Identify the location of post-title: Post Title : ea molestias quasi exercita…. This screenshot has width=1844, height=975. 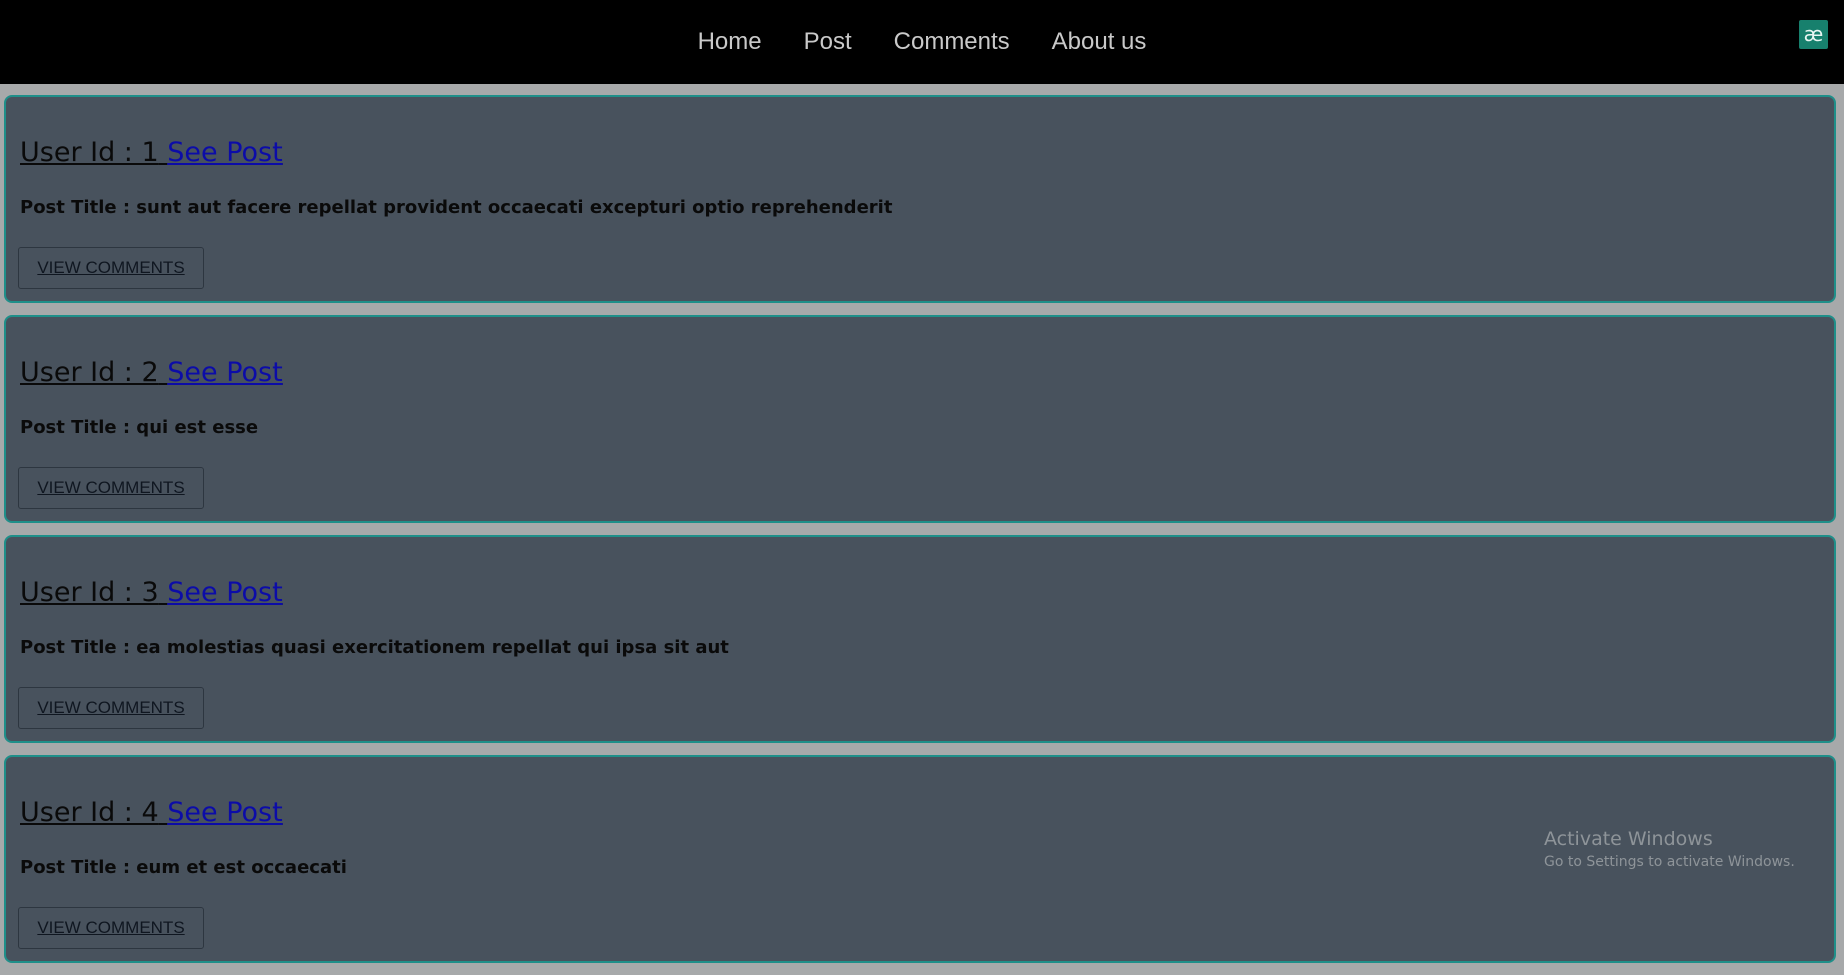
(374, 647).